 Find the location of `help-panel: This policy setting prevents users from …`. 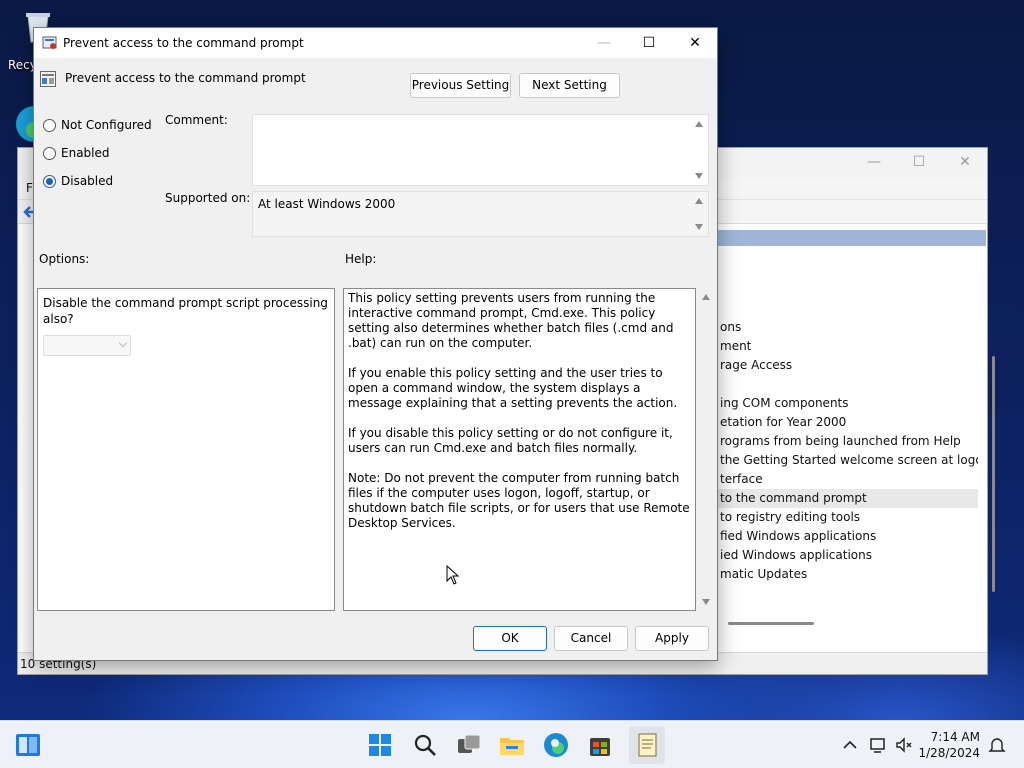

help-panel: This policy setting prevents users from … is located at coordinates (519, 449).